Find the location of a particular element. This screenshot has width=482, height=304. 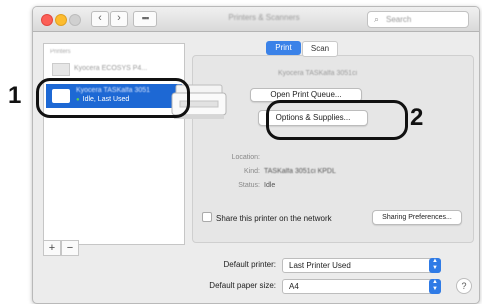

chevron-left-icon: ‹ is located at coordinates (100, 18).